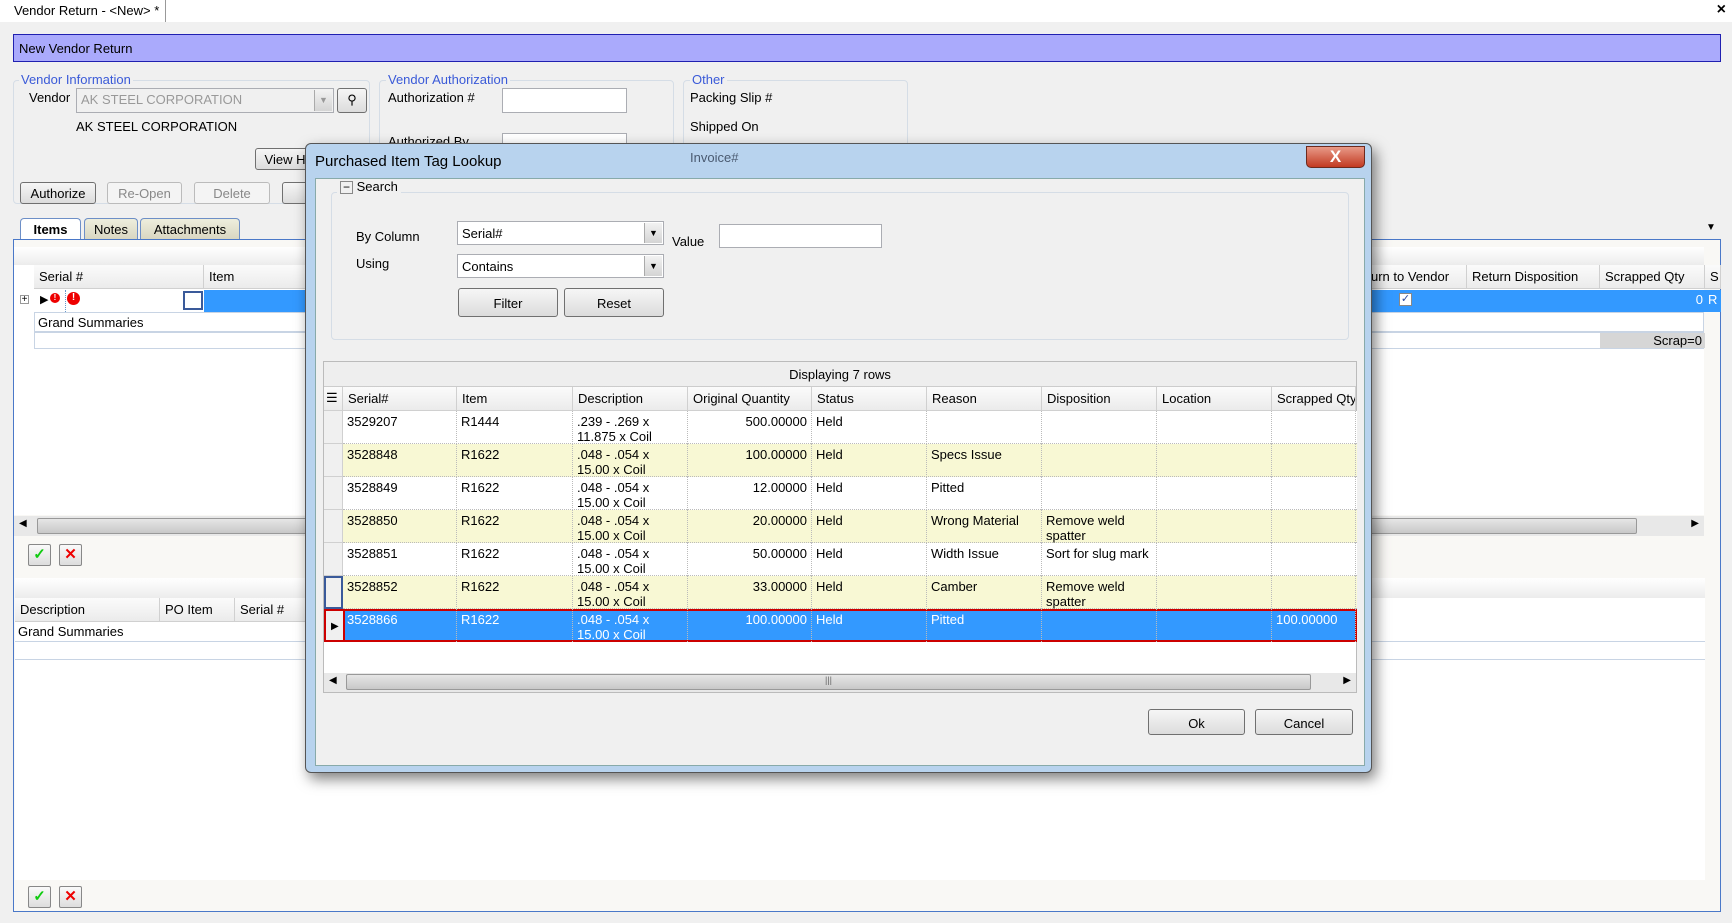 The height and width of the screenshot is (923, 1732). What do you see at coordinates (750, 559) in the screenshot?
I see `cell-original-quantity: 50.00000` at bounding box center [750, 559].